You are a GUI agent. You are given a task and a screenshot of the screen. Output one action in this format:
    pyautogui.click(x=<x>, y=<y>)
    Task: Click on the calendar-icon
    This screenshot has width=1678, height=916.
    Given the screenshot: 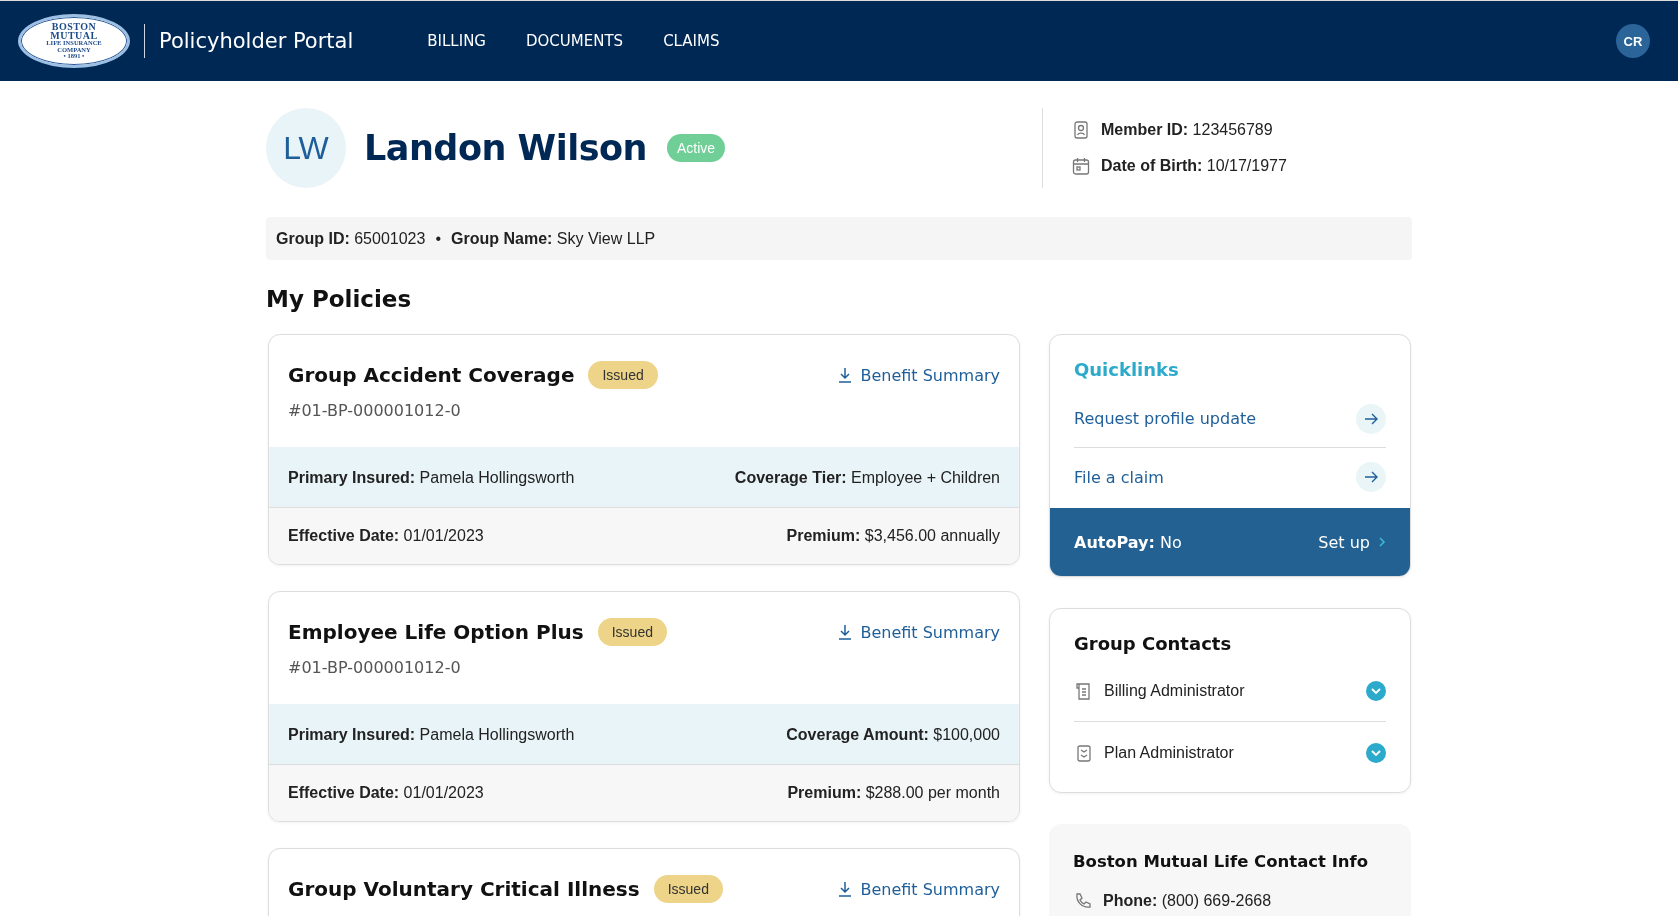 What is the action you would take?
    pyautogui.click(x=1081, y=166)
    